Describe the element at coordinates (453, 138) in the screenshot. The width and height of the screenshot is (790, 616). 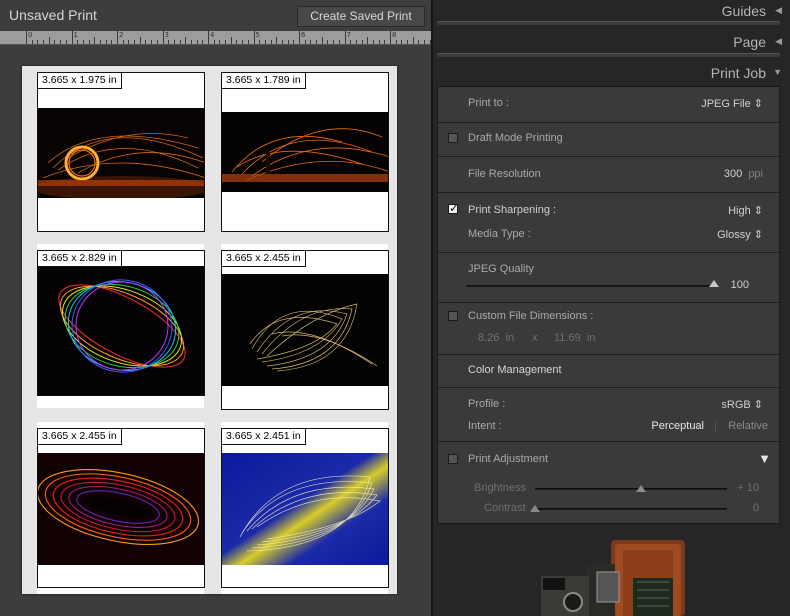
I see `draft-mode-checkbox` at that location.